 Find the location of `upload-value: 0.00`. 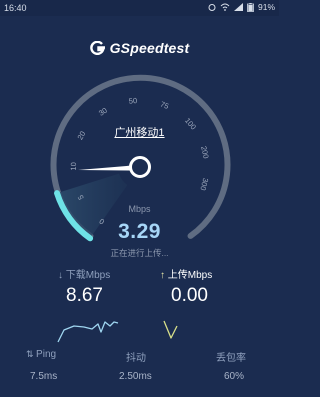

upload-value: 0.00 is located at coordinates (189, 295).